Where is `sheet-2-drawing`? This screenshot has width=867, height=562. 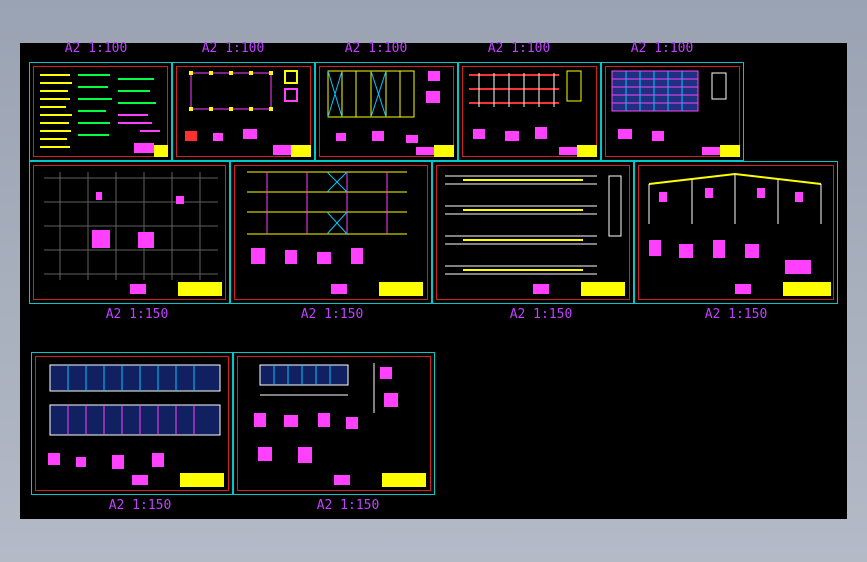 sheet-2-drawing is located at coordinates (248, 113).